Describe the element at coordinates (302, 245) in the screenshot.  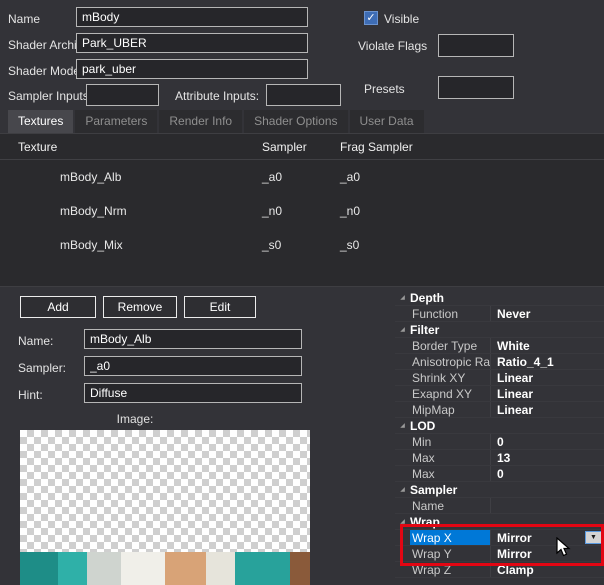
I see `table-row: mBody_Mix _s0 _s0` at that location.